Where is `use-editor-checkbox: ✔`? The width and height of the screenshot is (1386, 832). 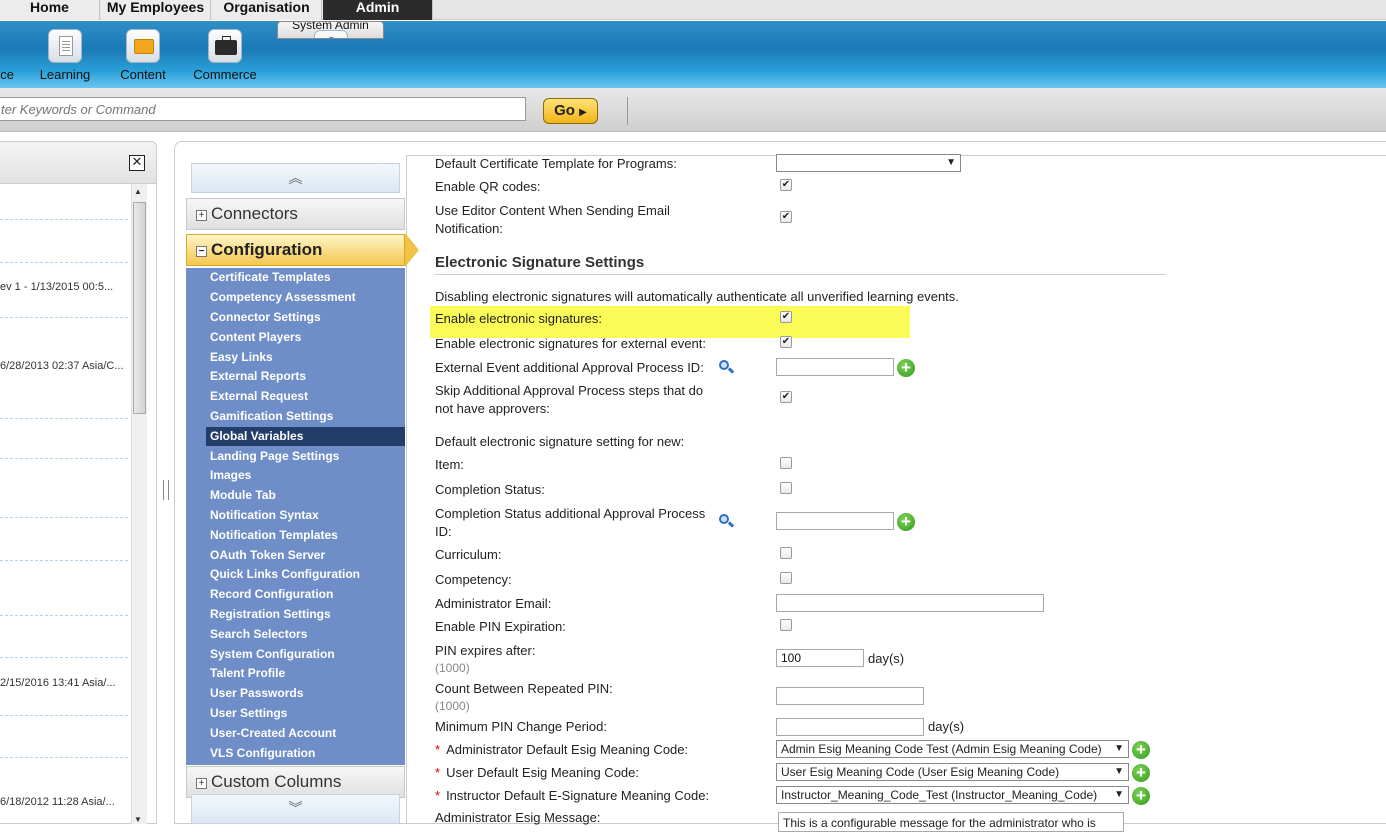 use-editor-checkbox: ✔ is located at coordinates (786, 217).